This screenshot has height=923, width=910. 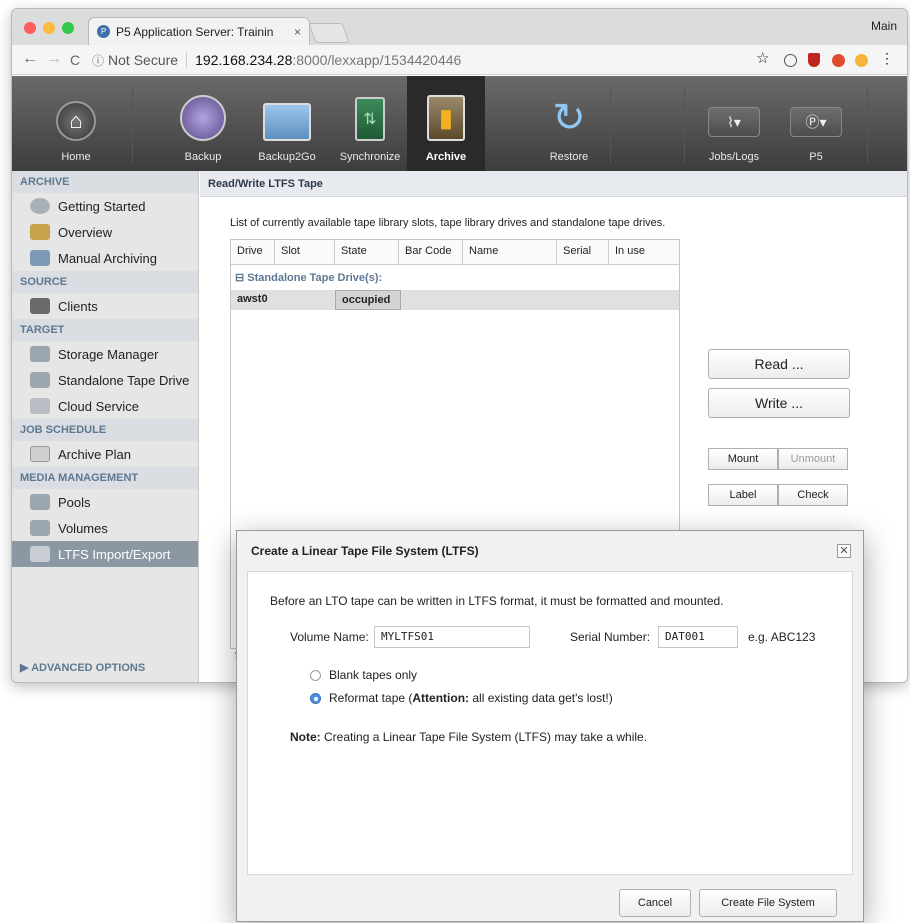 I want to click on column-header: Name, so click(x=510, y=252).